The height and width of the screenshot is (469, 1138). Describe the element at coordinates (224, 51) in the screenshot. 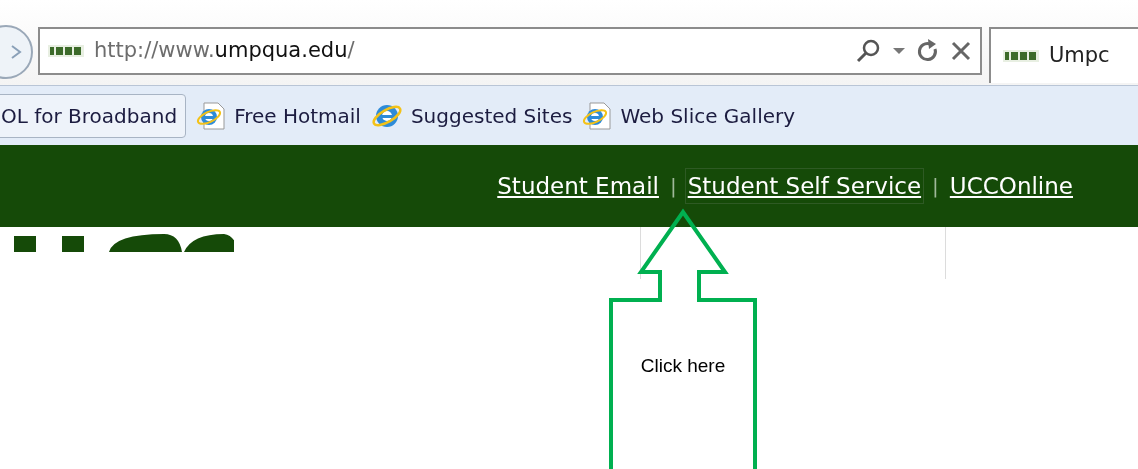

I see `url-text: http://www.umpqua.edu/` at that location.